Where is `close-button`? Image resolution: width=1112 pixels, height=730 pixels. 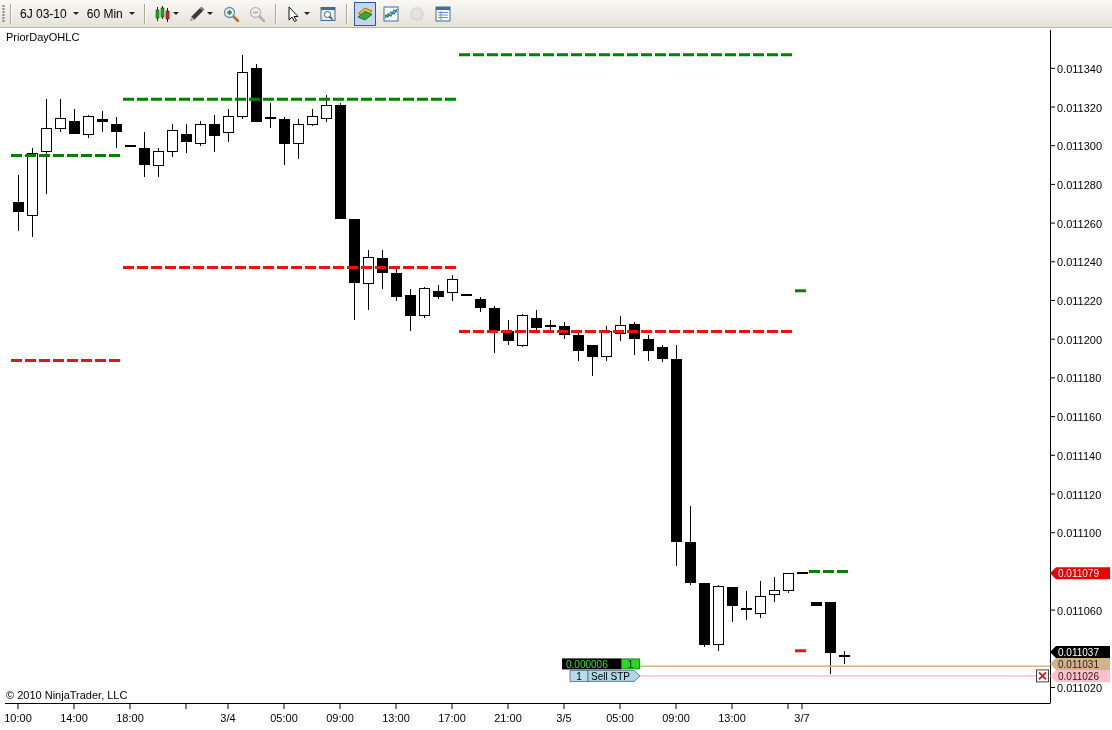 close-button is located at coordinates (1042, 676).